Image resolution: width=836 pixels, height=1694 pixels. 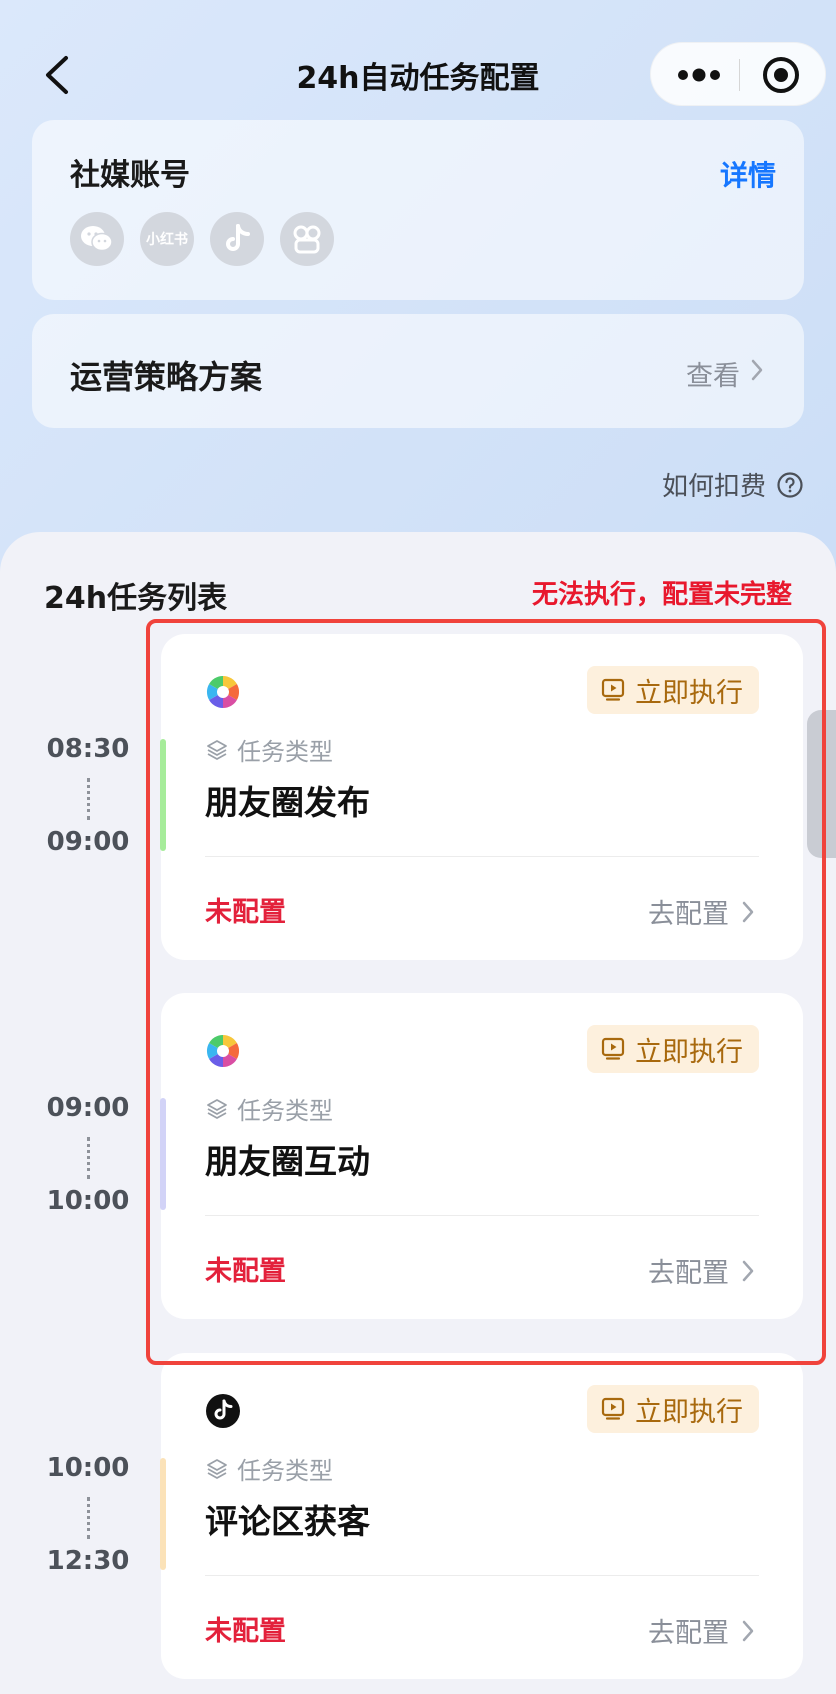 I want to click on task-name: 朋友圈互动, so click(x=287, y=1161).